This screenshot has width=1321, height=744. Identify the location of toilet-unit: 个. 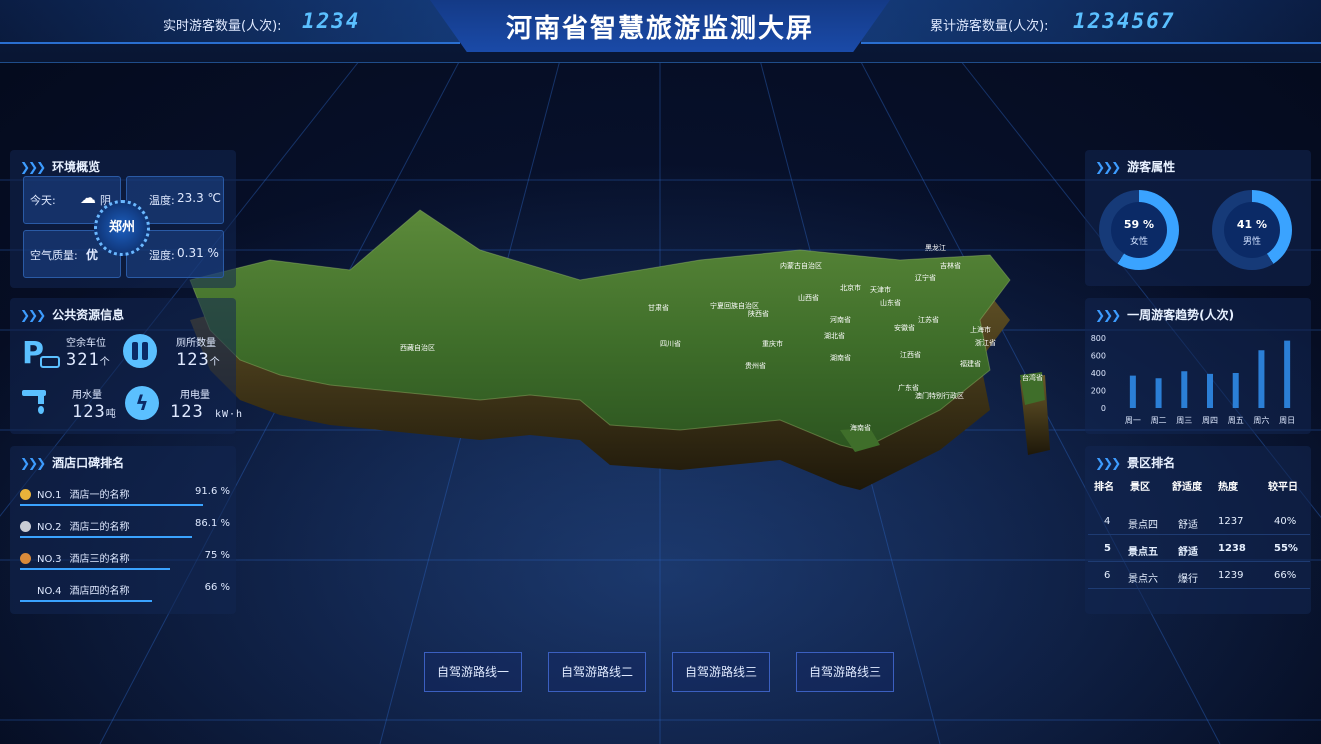
(215, 362).